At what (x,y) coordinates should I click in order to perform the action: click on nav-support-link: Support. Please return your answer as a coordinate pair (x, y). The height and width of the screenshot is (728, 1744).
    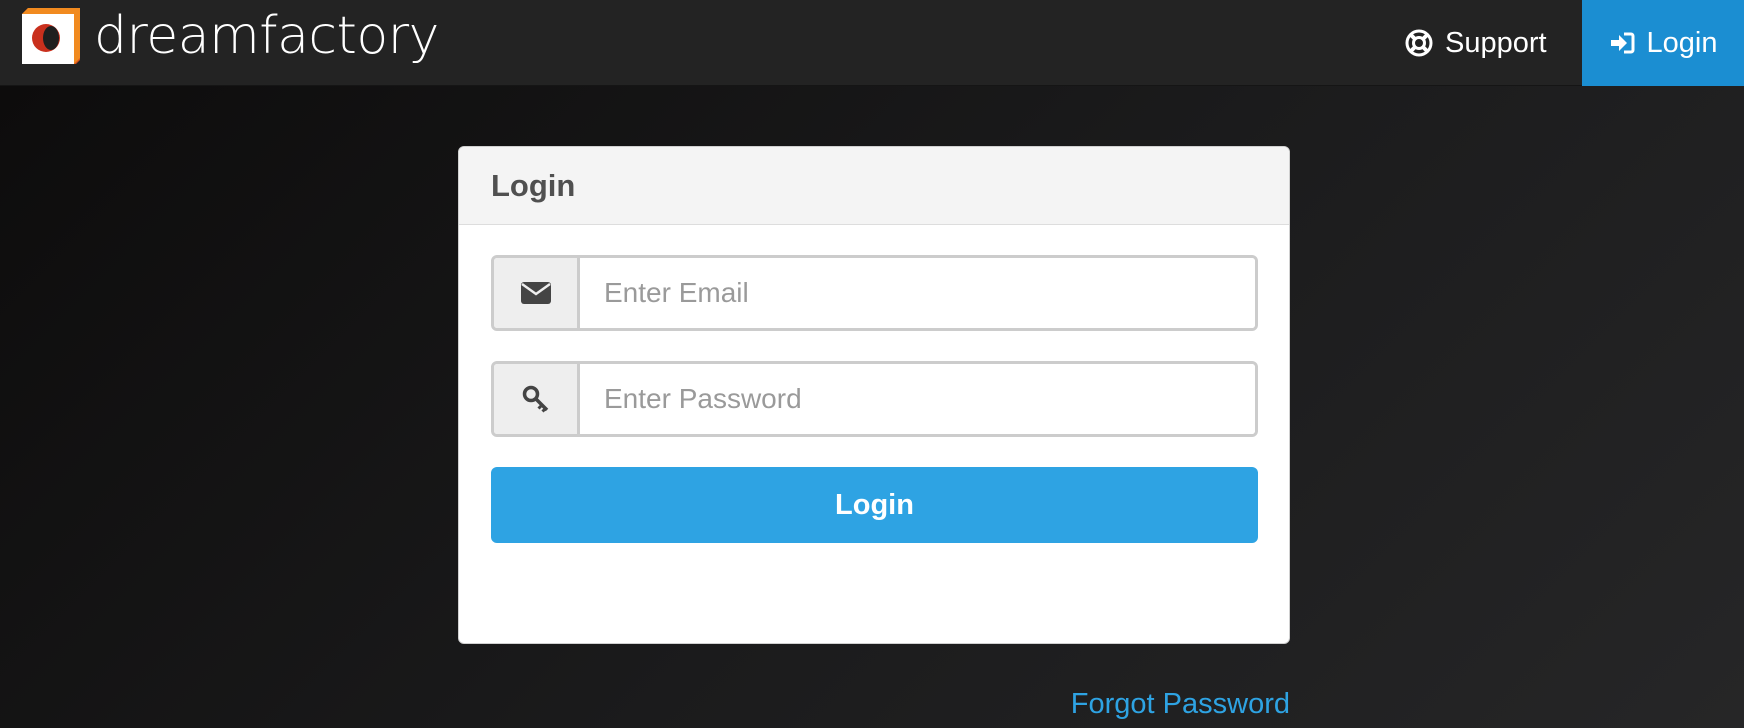
    Looking at the image, I should click on (1476, 43).